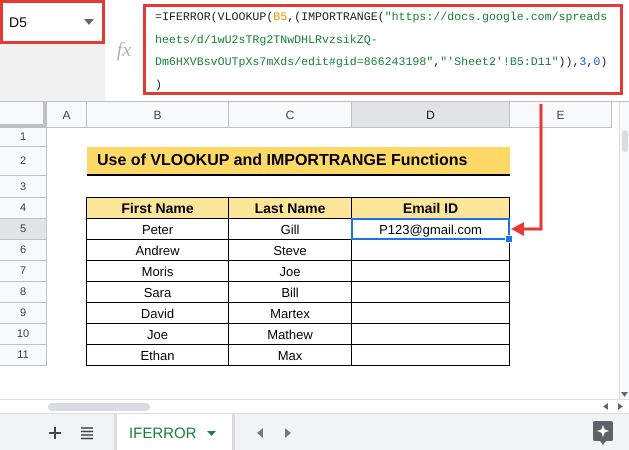 The image size is (629, 450). What do you see at coordinates (23, 292) in the screenshot?
I see `row-header: 8` at bounding box center [23, 292].